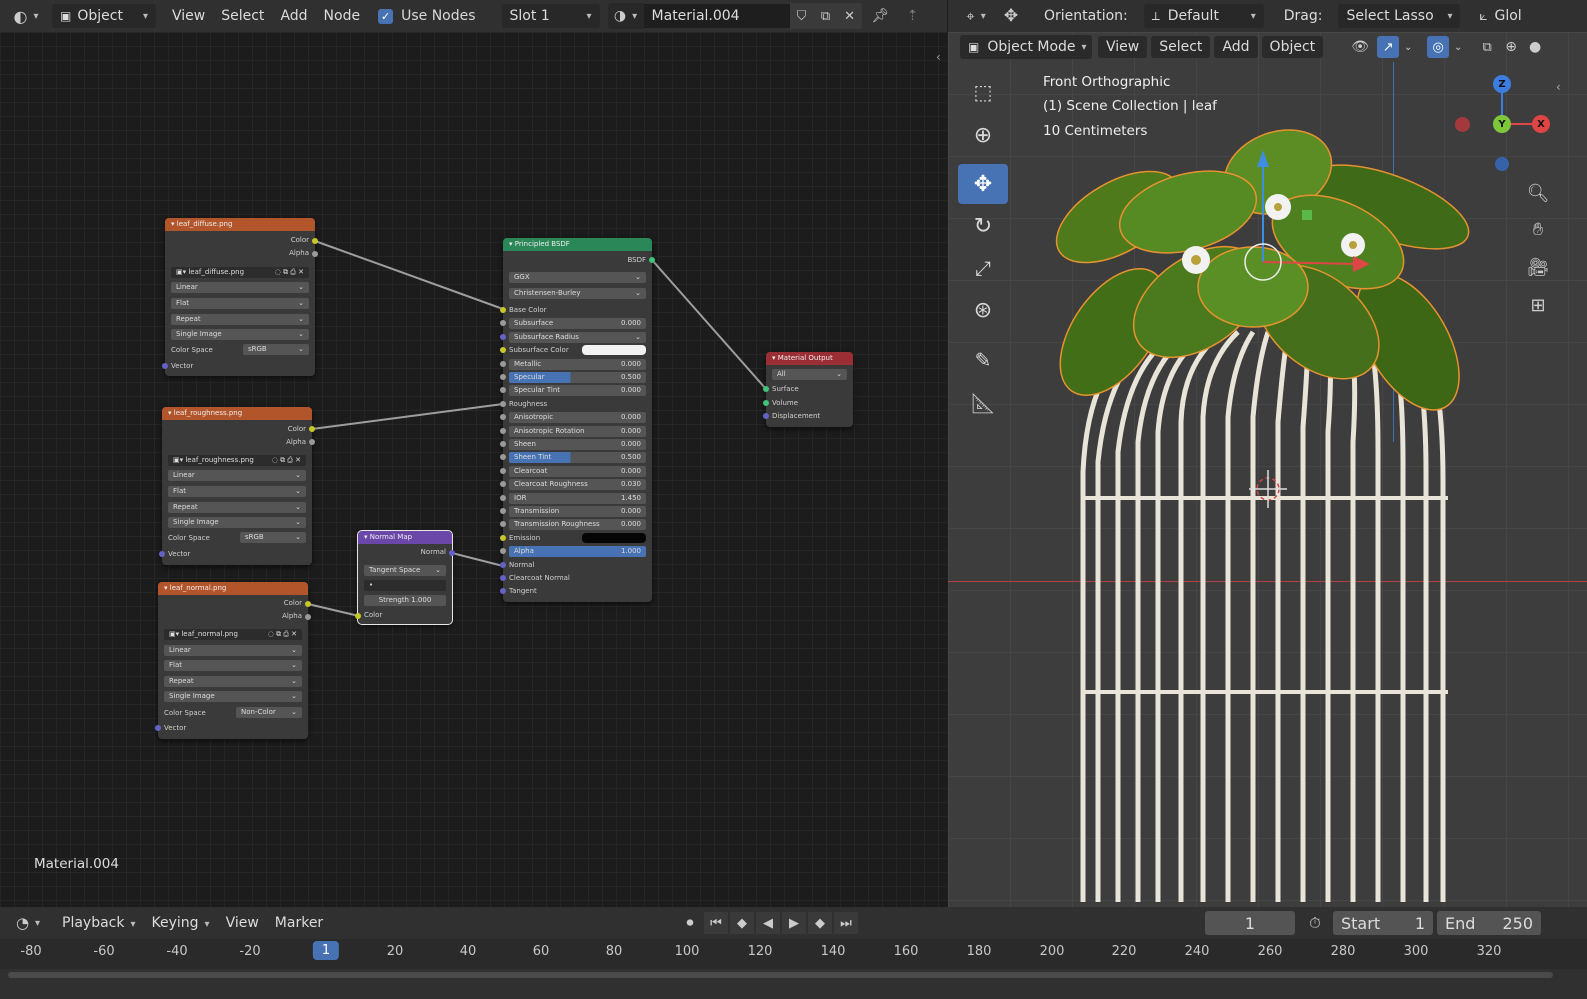  Describe the element at coordinates (99, 923) in the screenshot. I see `timeline-menu-playback: Playback ▾` at that location.